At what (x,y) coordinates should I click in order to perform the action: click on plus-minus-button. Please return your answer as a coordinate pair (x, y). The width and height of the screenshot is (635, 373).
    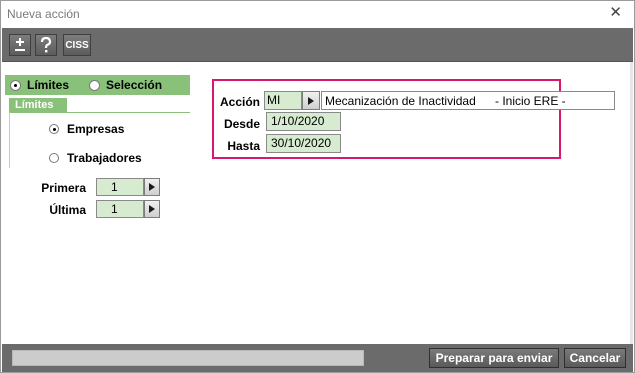
    Looking at the image, I should click on (20, 45).